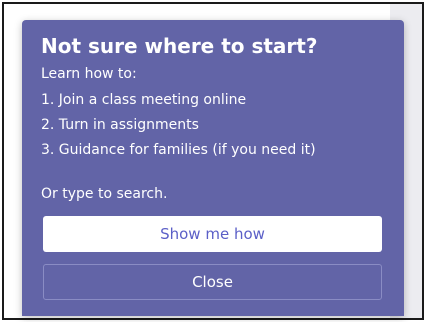  What do you see at coordinates (104, 194) in the screenshot?
I see `search-hint: Or type to search.` at bounding box center [104, 194].